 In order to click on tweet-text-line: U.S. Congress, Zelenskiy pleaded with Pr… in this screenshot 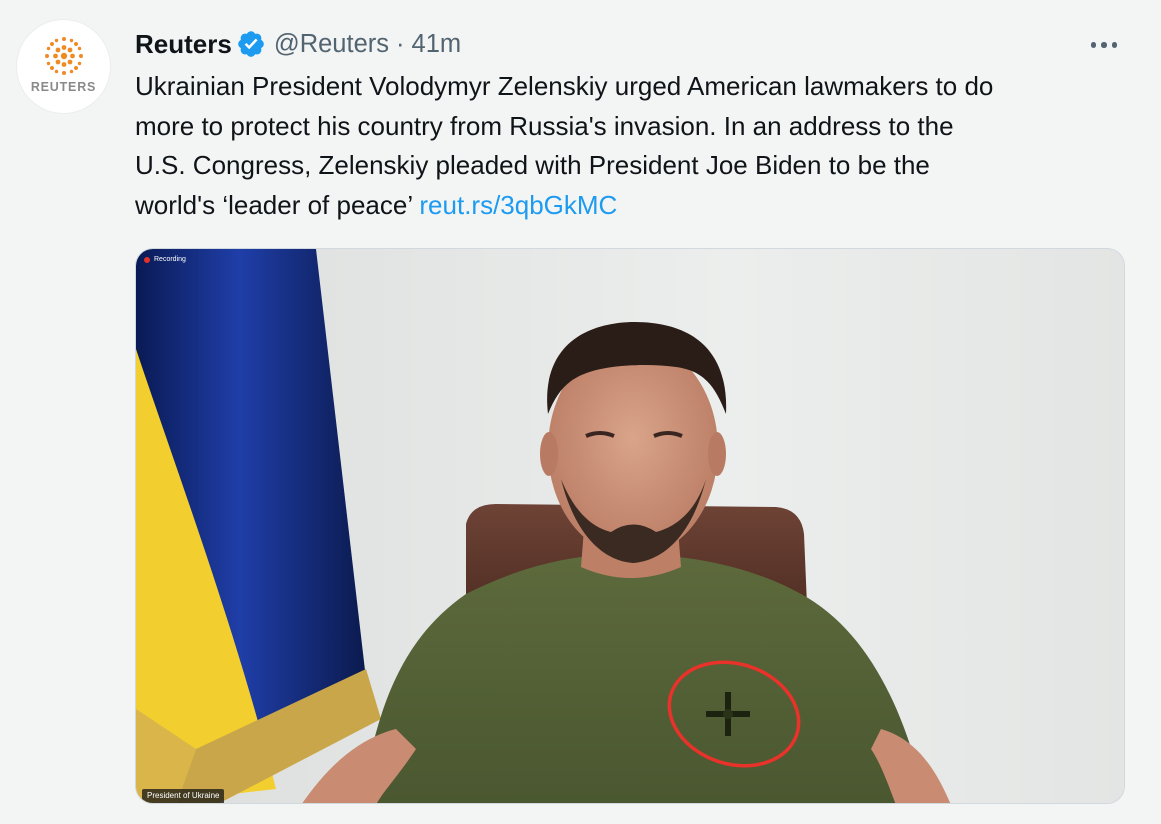, I will do `click(532, 165)`.